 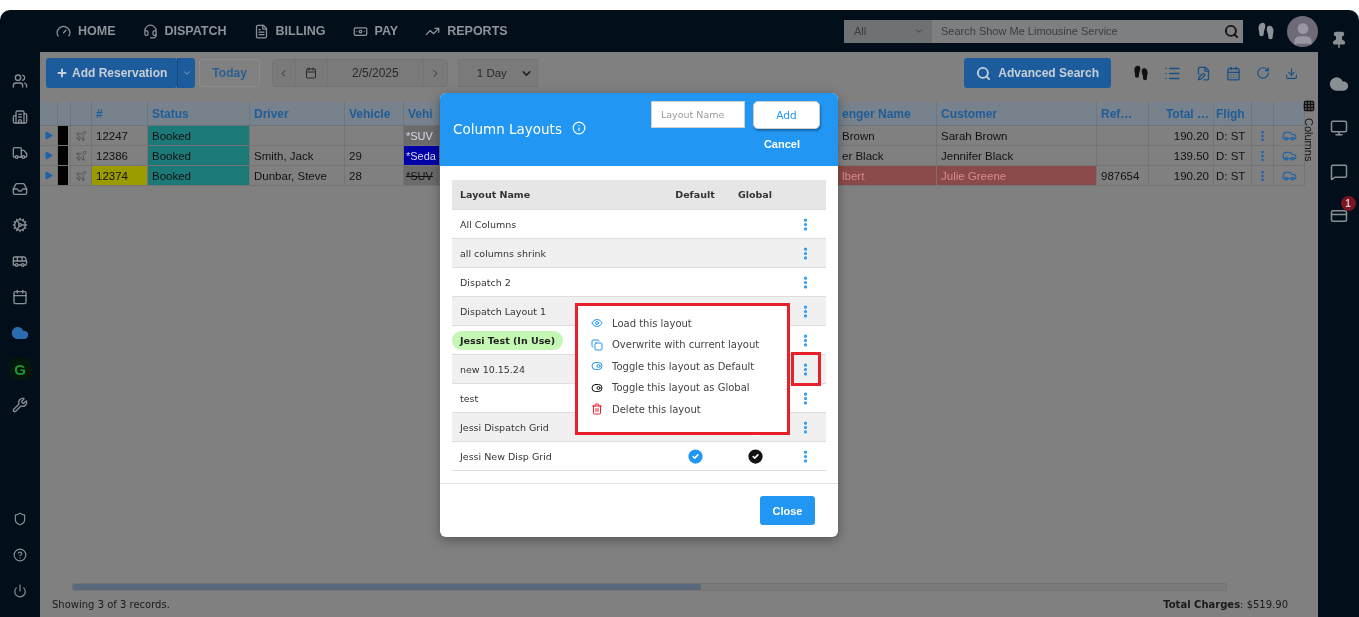 What do you see at coordinates (375, 31) in the screenshot?
I see `nav-link: PAY` at bounding box center [375, 31].